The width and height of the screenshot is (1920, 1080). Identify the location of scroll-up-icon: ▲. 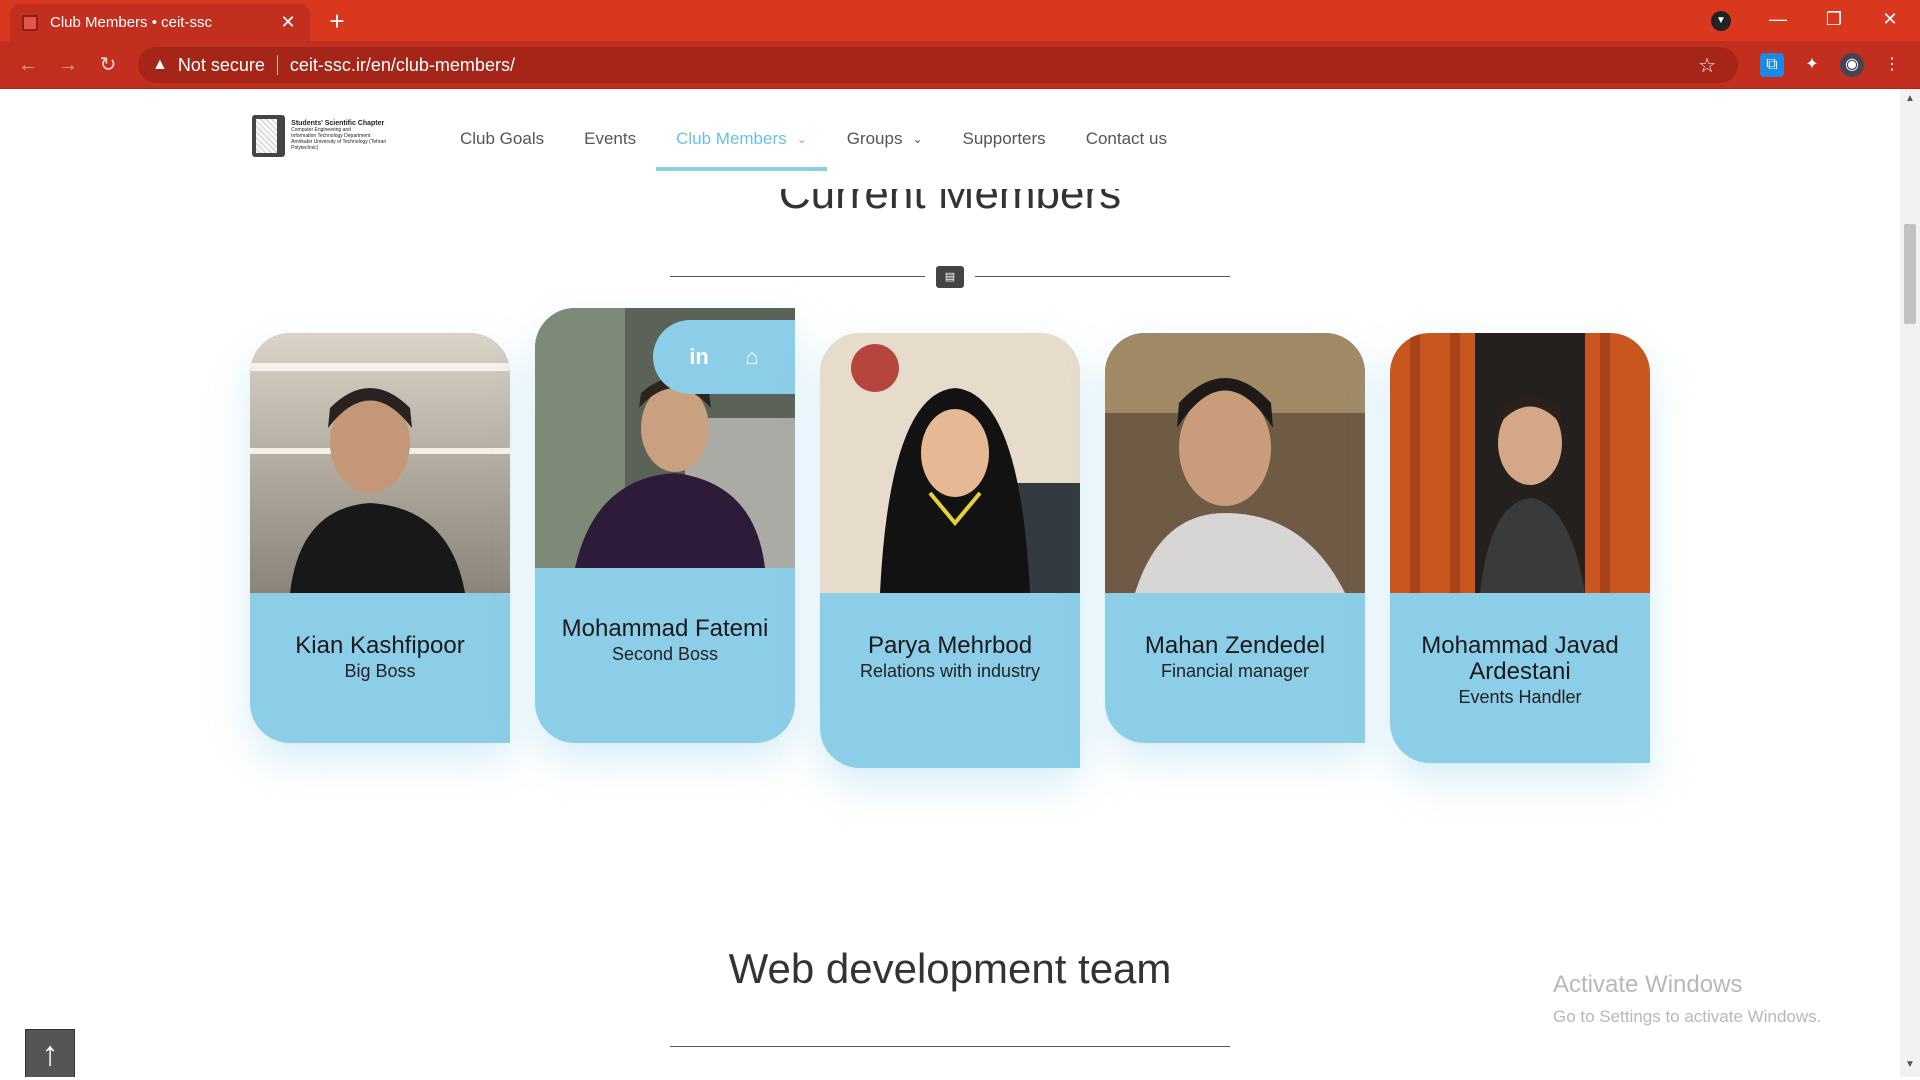
(1910, 100).